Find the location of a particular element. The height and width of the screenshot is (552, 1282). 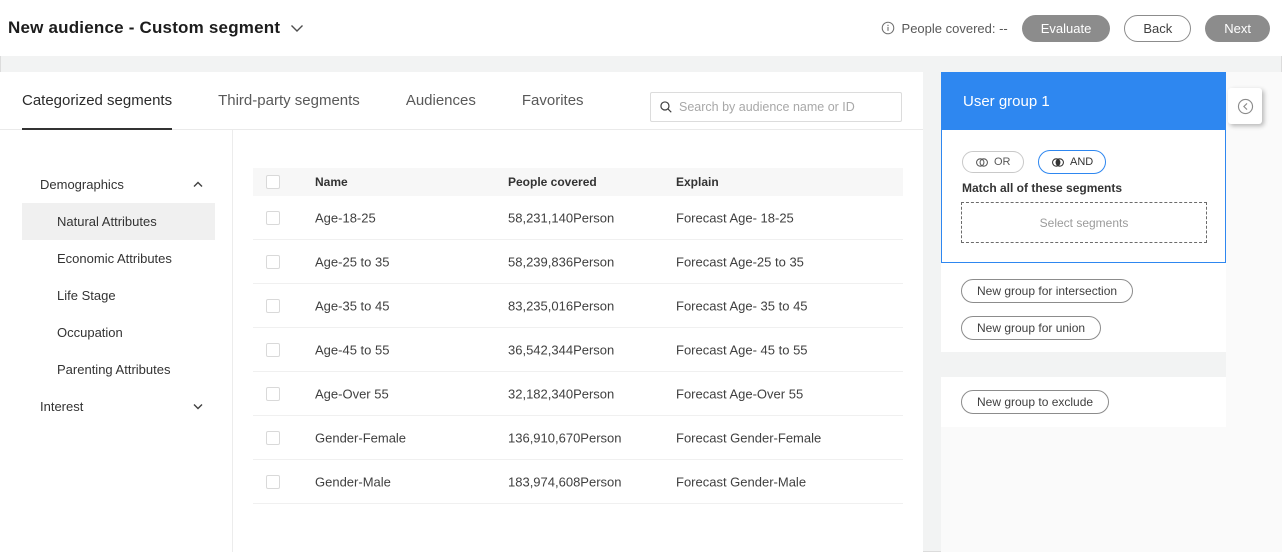

sidebar-category-demographics: Demographics is located at coordinates (118, 184).